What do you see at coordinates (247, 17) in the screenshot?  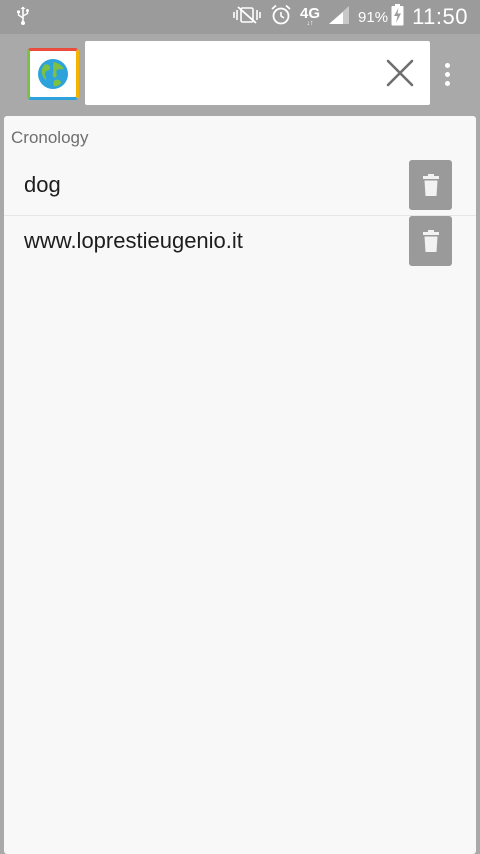 I see `vibrate-mute-icon` at bounding box center [247, 17].